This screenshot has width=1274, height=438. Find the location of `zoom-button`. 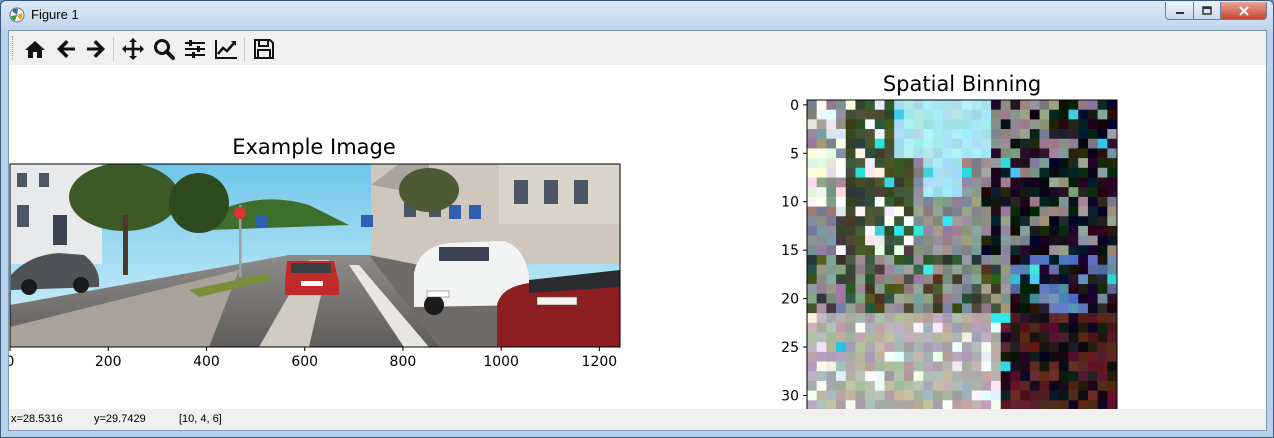

zoom-button is located at coordinates (164, 49).